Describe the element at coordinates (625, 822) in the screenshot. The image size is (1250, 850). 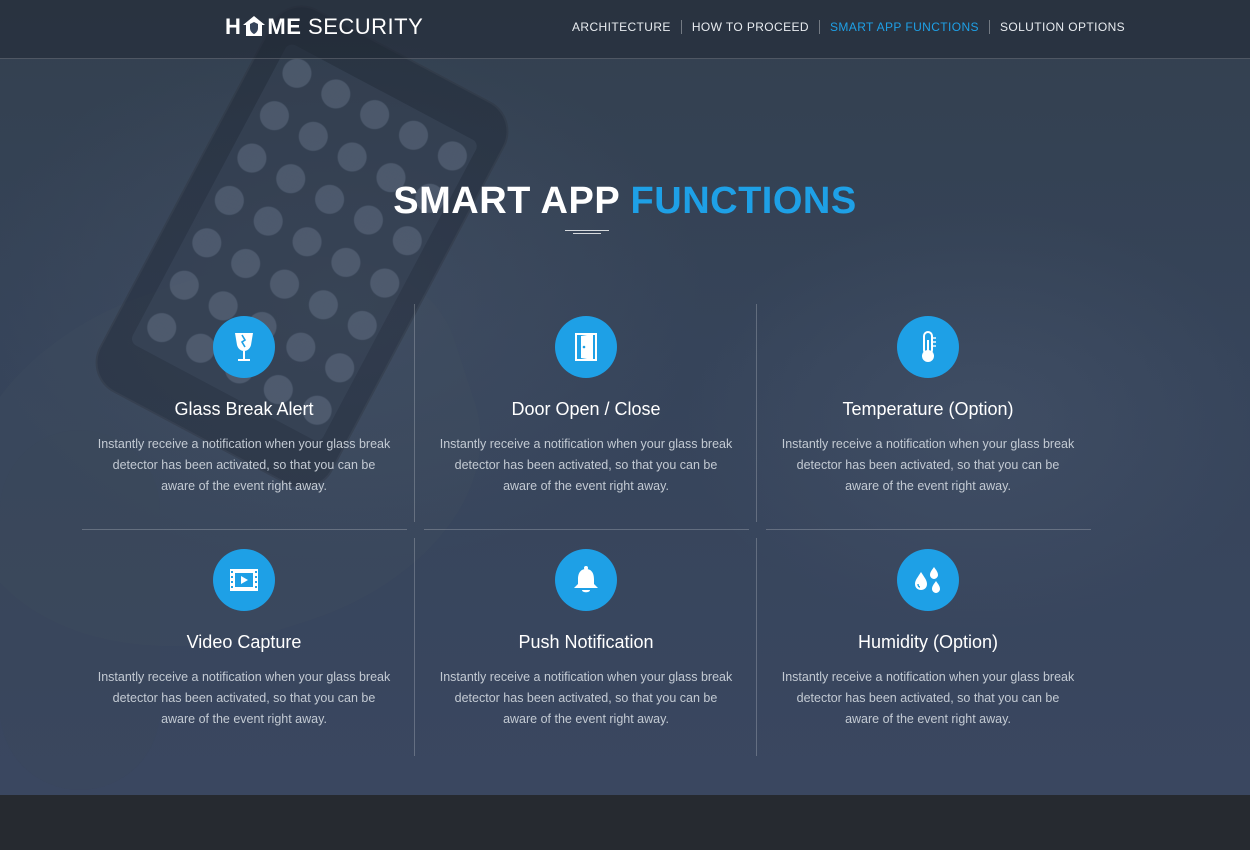
I see `footer-bar` at that location.